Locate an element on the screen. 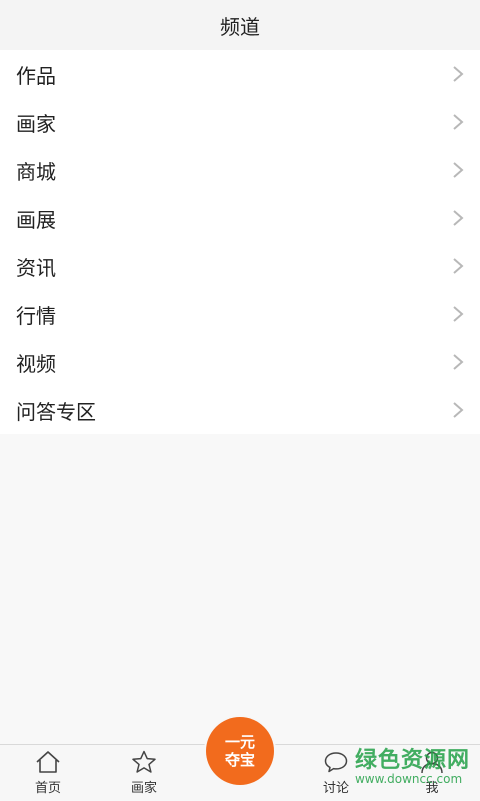 This screenshot has width=480, height=801. channel-item-label: 视频 is located at coordinates (36, 363).